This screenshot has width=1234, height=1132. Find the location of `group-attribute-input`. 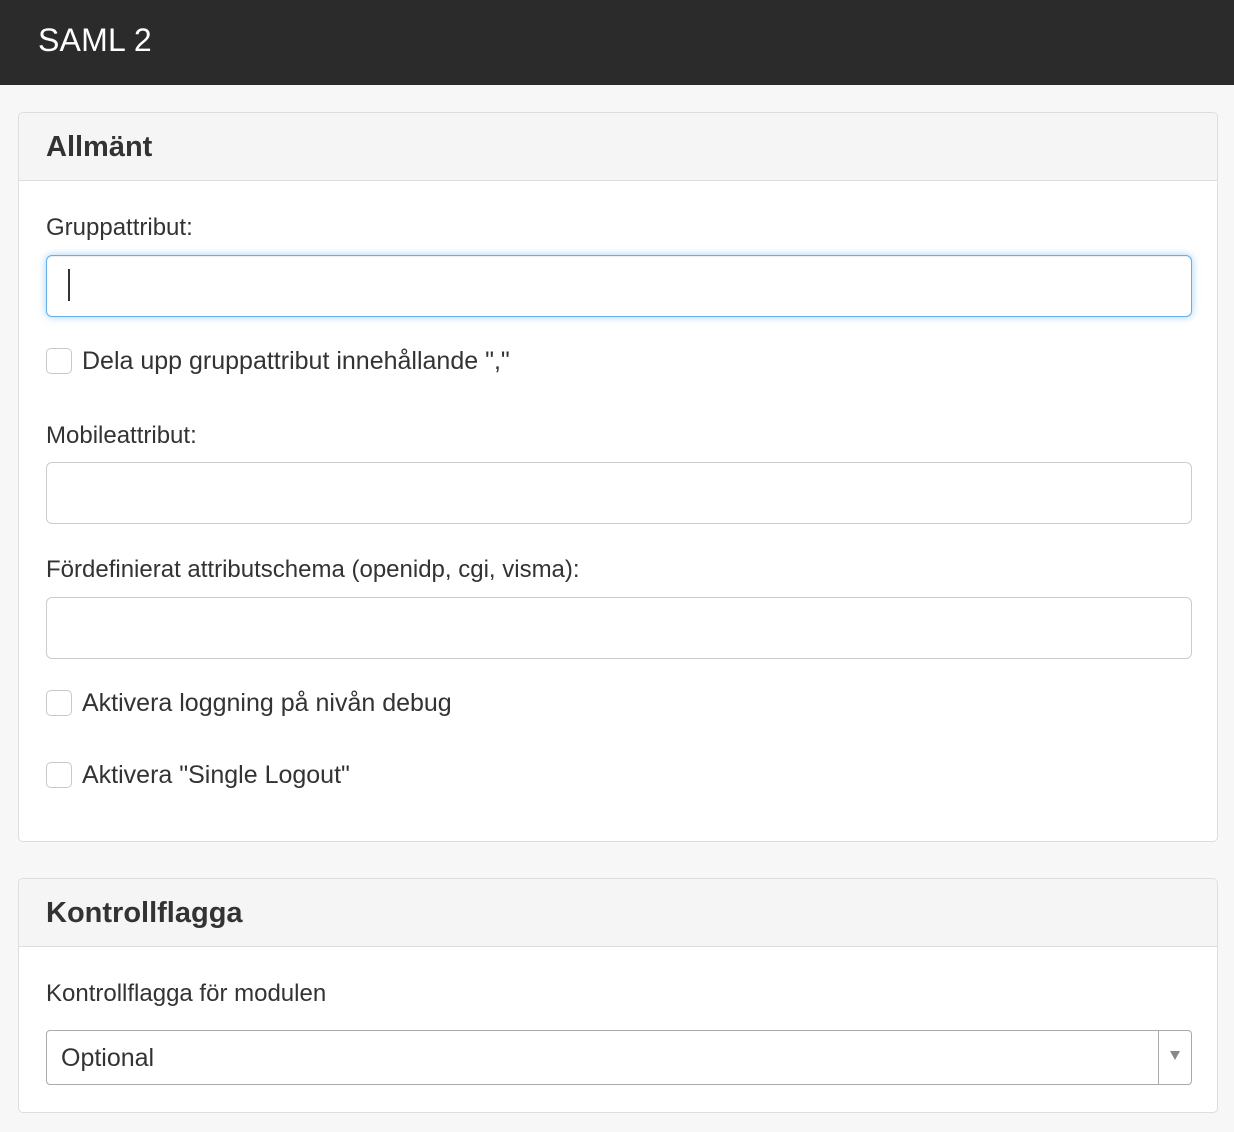

group-attribute-input is located at coordinates (619, 286).